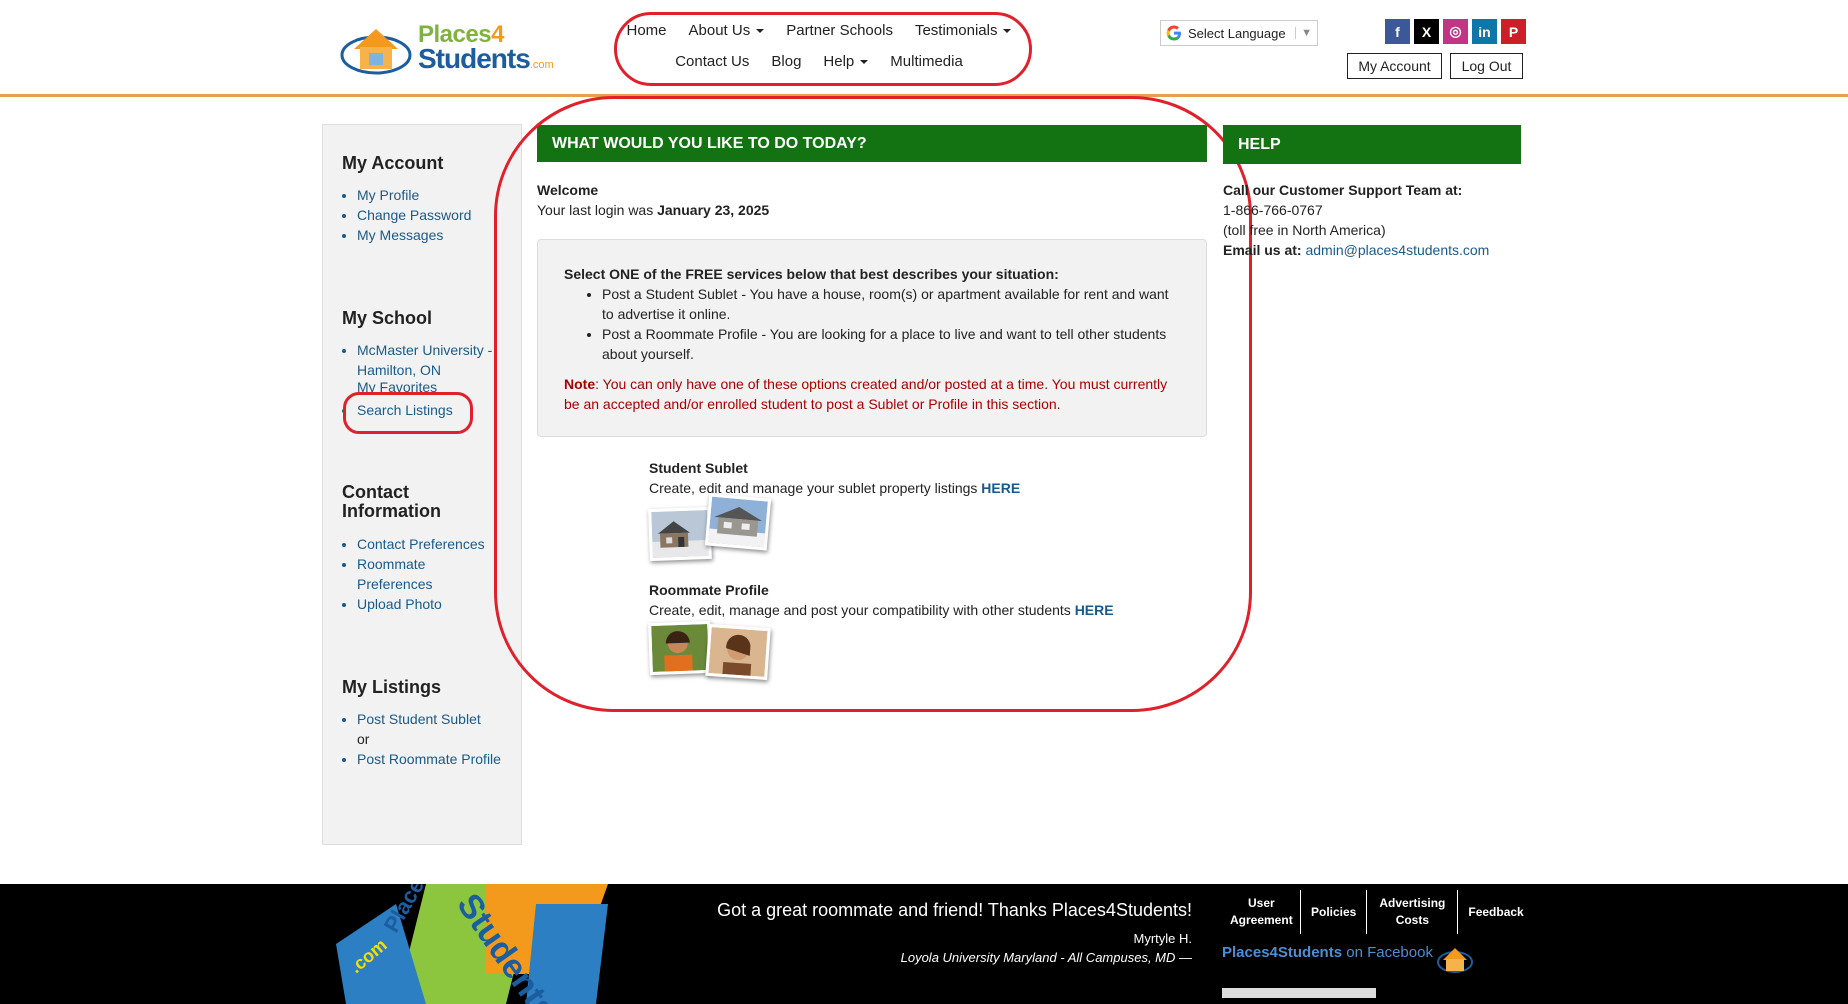 This screenshot has height=1004, width=1848. I want to click on roommate-profile-title: Roommate Profile, so click(709, 590).